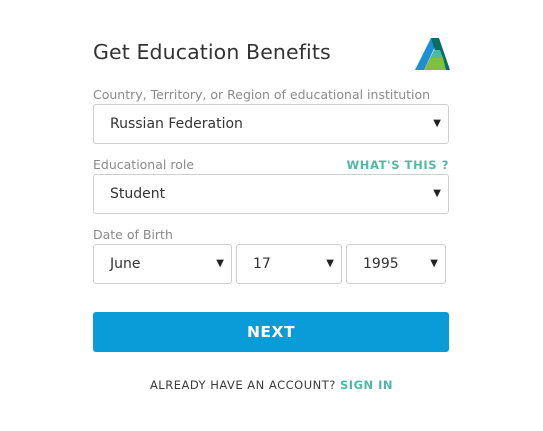 The height and width of the screenshot is (431, 543). Describe the element at coordinates (432, 54) in the screenshot. I see `autodesk-logo-icon` at that location.